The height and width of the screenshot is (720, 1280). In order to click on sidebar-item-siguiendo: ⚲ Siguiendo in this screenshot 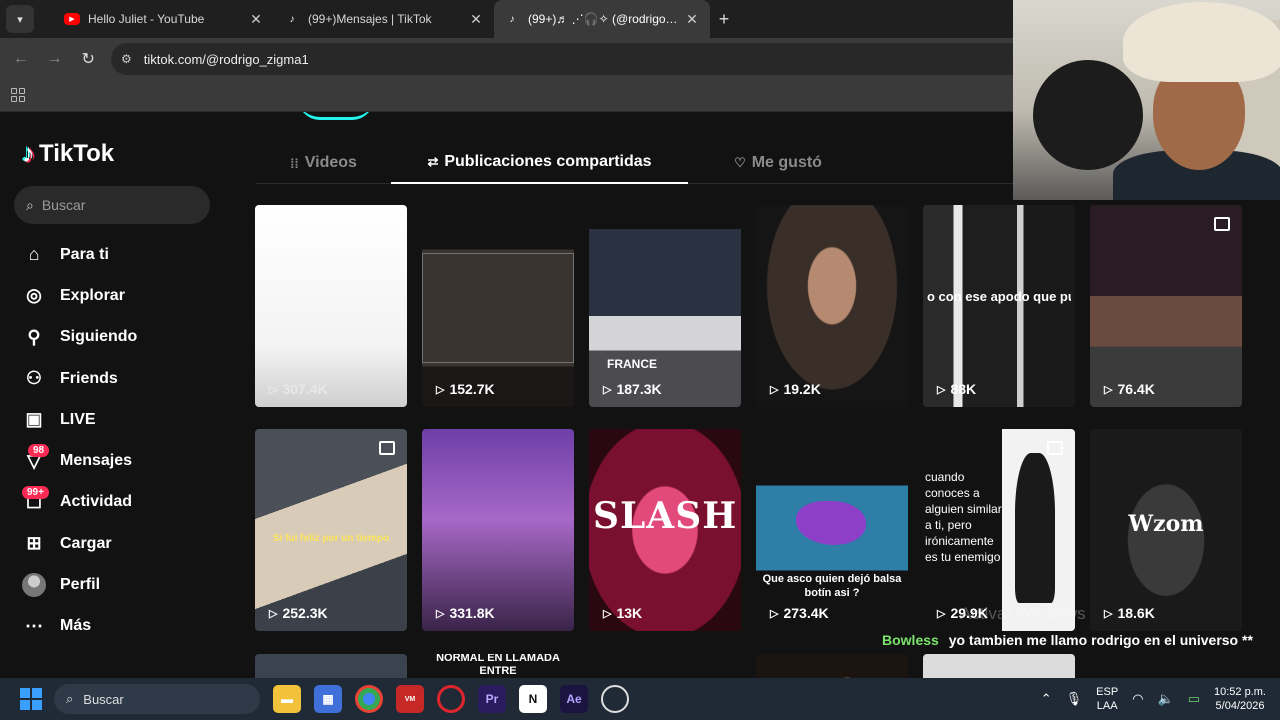, I will do `click(120, 337)`.